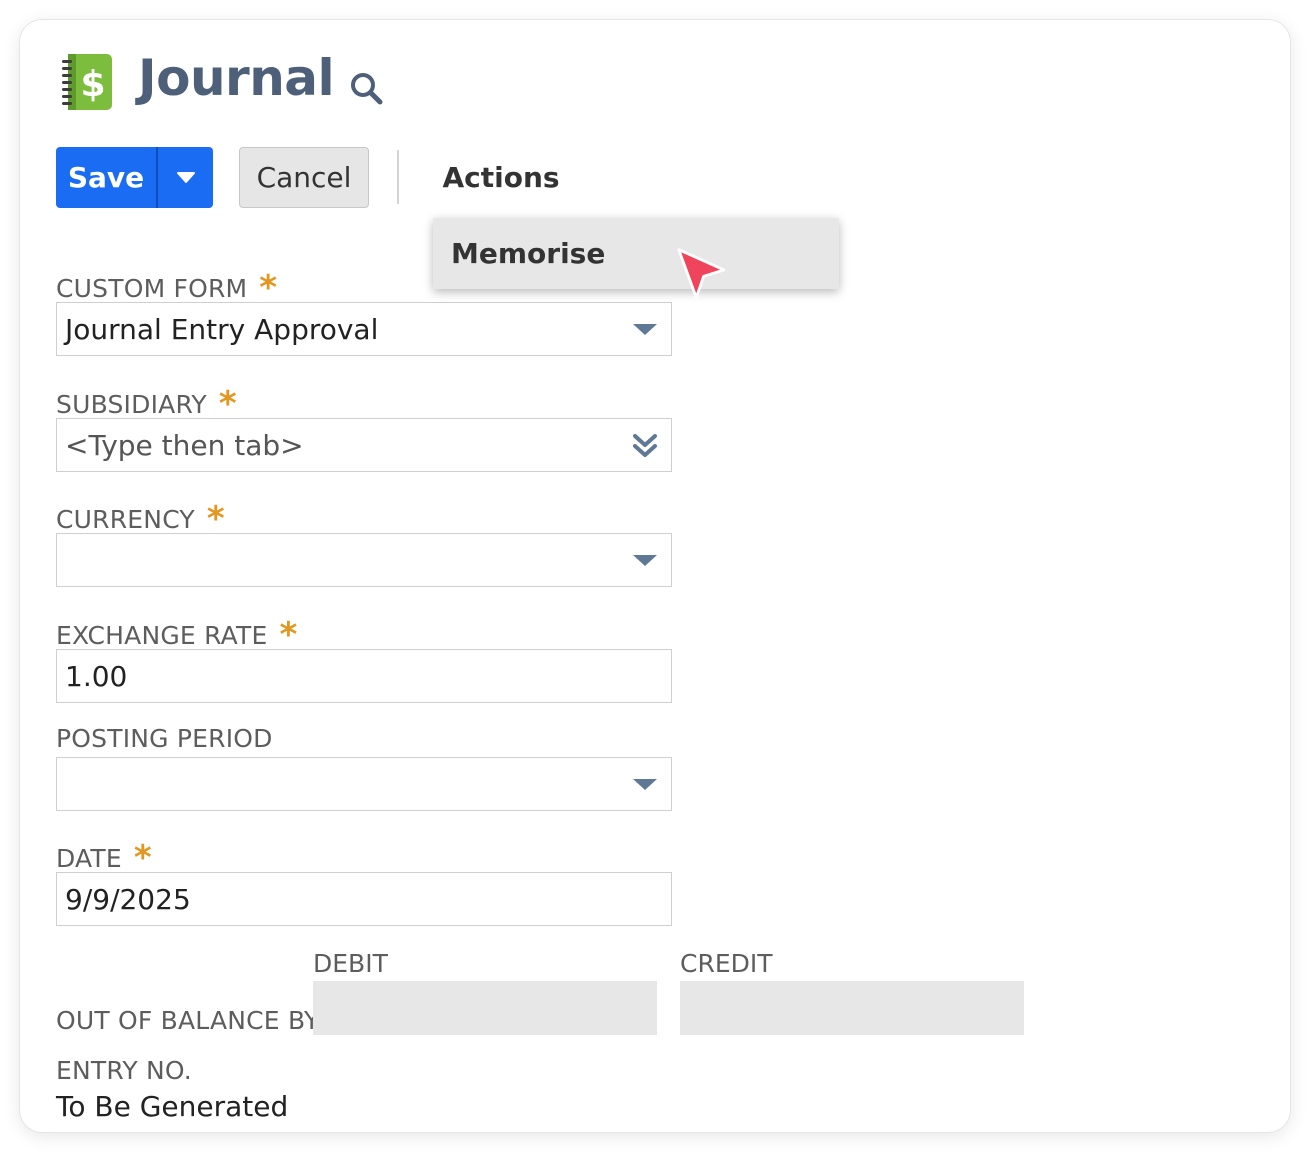  Describe the element at coordinates (398, 177) in the screenshot. I see `toolbar-separator` at that location.